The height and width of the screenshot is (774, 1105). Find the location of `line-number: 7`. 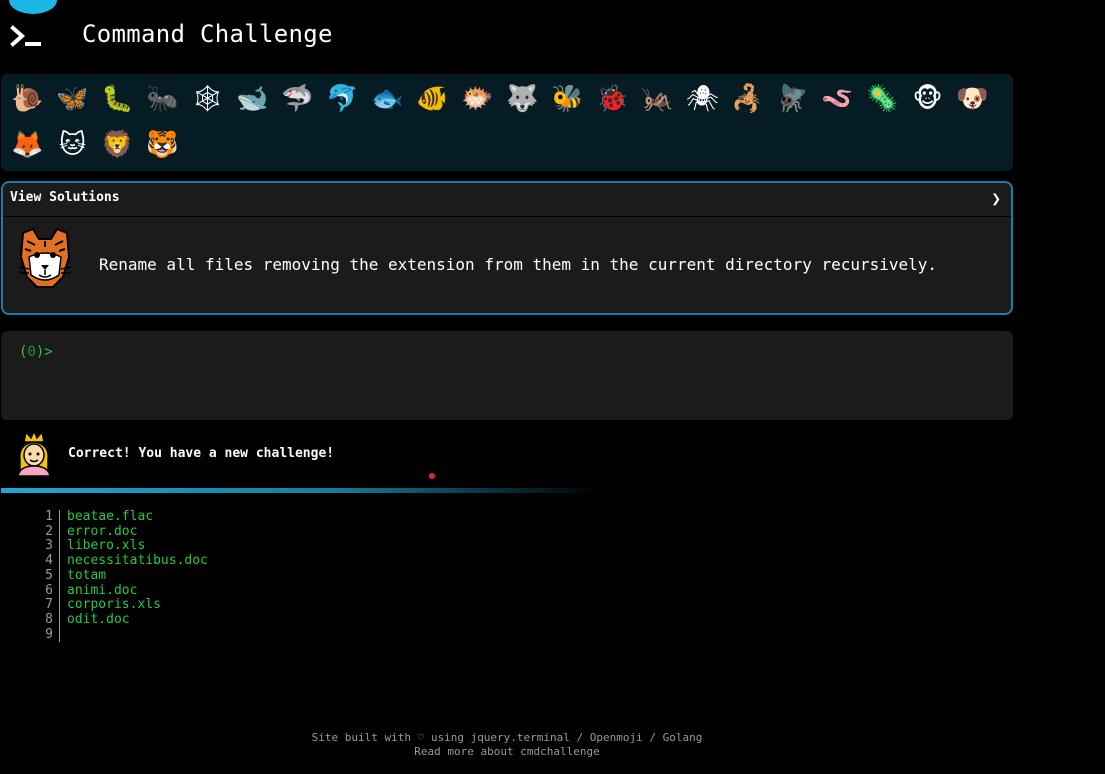

line-number: 7 is located at coordinates (45, 605).